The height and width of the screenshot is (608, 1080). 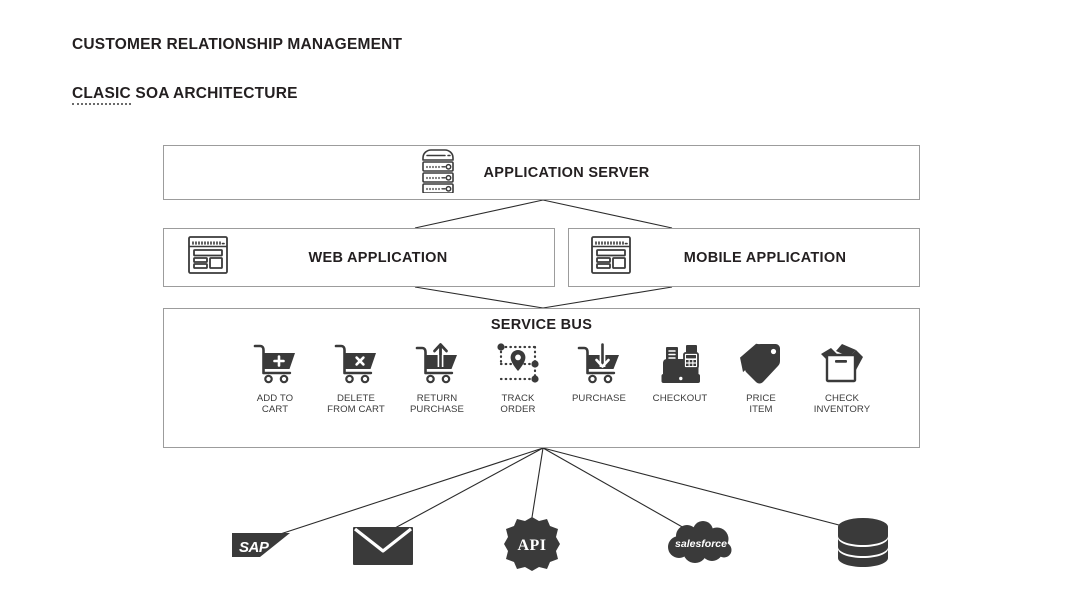 What do you see at coordinates (254, 547) in the screenshot?
I see `svg-text: SAP` at bounding box center [254, 547].